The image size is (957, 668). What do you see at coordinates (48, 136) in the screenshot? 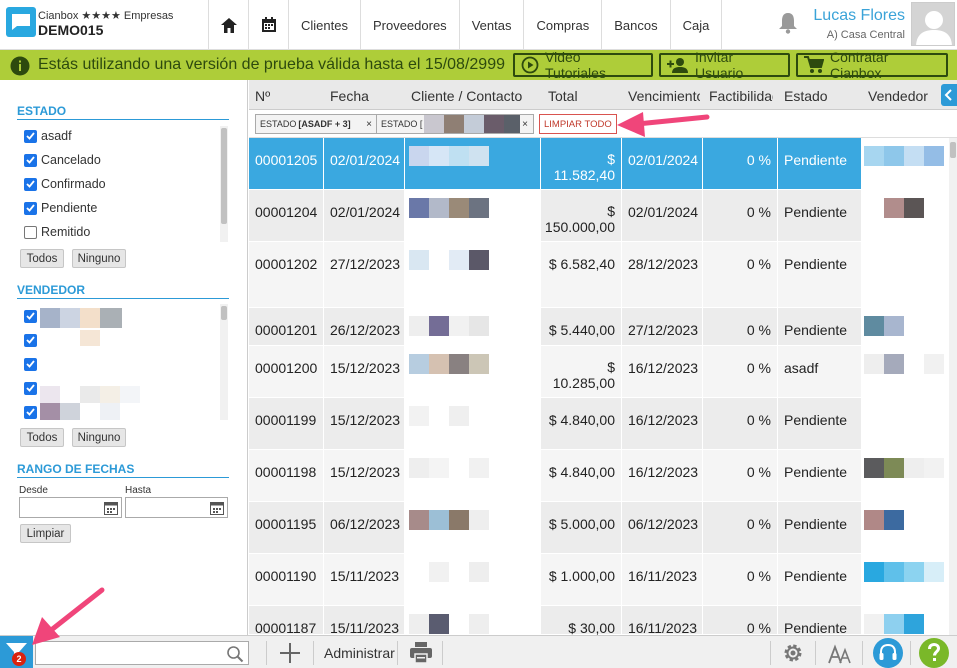
I see `estado-option-asadf: asadf` at bounding box center [48, 136].